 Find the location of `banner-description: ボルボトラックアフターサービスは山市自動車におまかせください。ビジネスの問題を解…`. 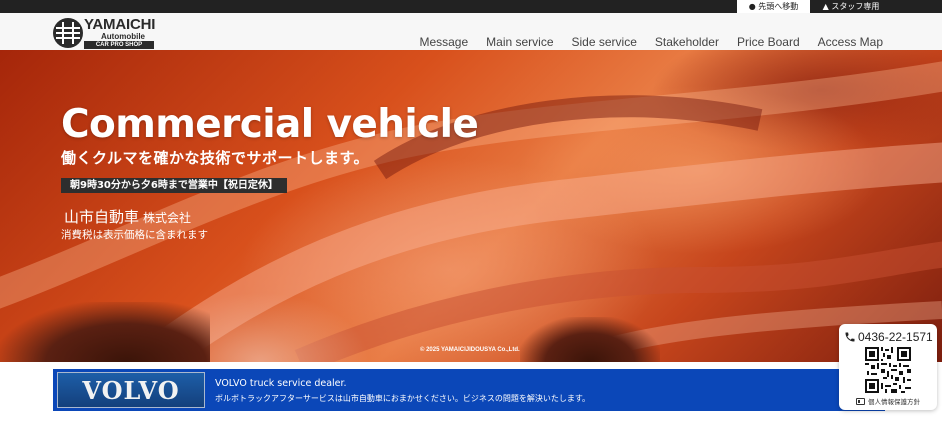

banner-description: ボルボトラックアフターサービスは山市自動車におまかせください。ビジネスの問題を解… is located at coordinates (403, 398).